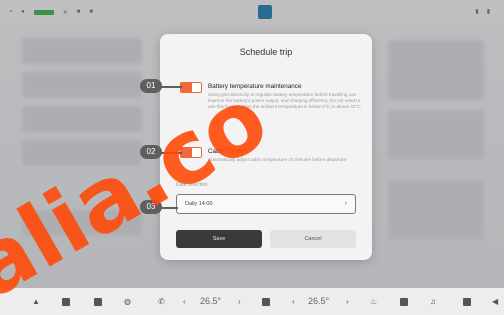  Describe the element at coordinates (191, 87) in the screenshot. I see `battery-temperature-toggle` at that location.